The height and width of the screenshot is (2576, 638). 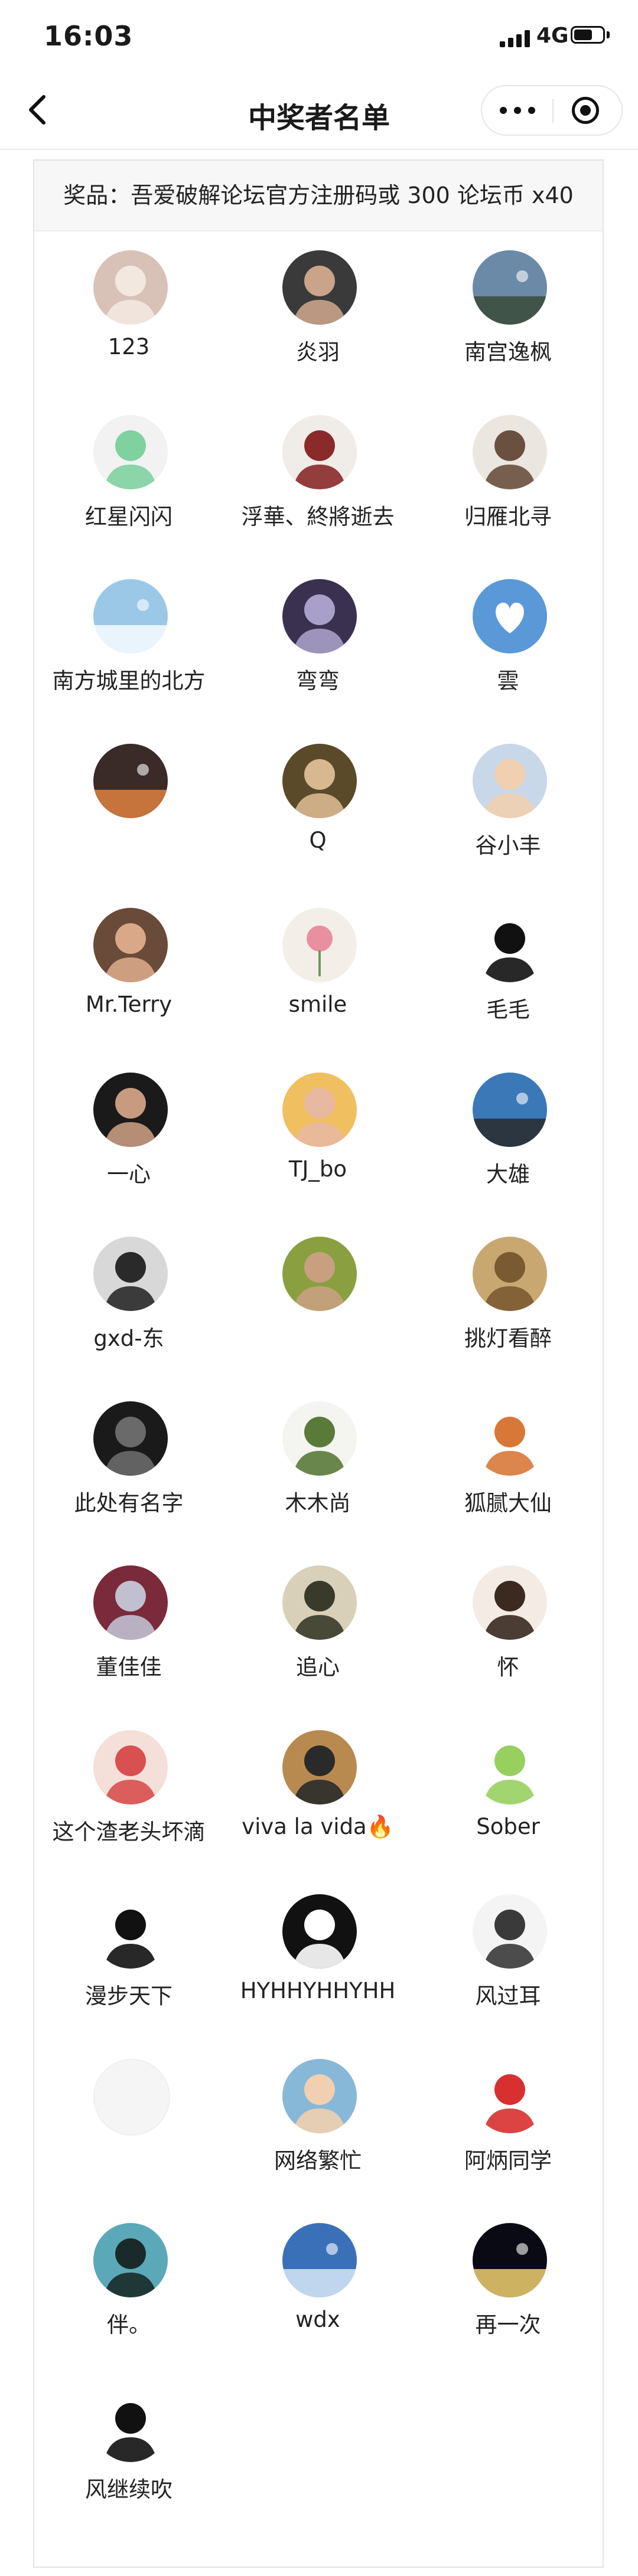 I want to click on winner-name: 此处有名字, so click(x=129, y=1503).